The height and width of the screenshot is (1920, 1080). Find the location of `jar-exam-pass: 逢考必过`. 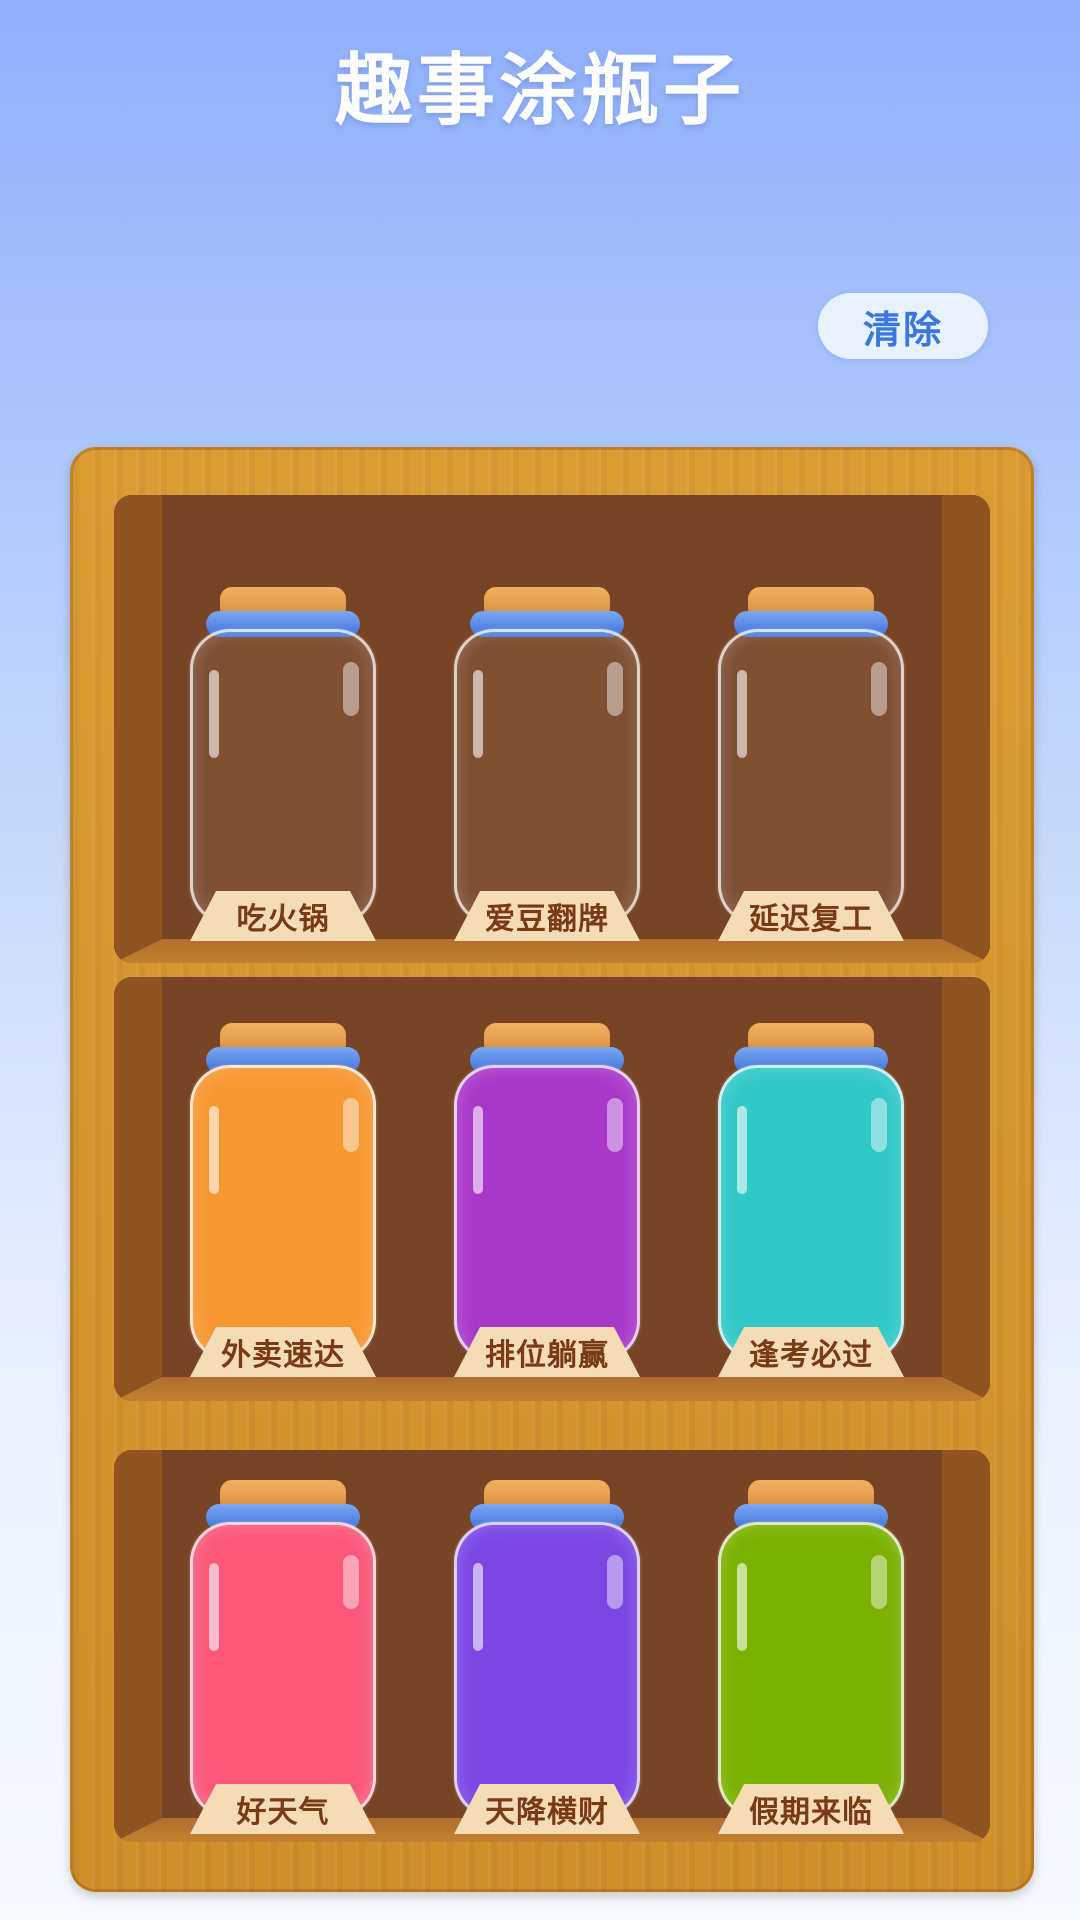

jar-exam-pass: 逢考必过 is located at coordinates (812, 1200).